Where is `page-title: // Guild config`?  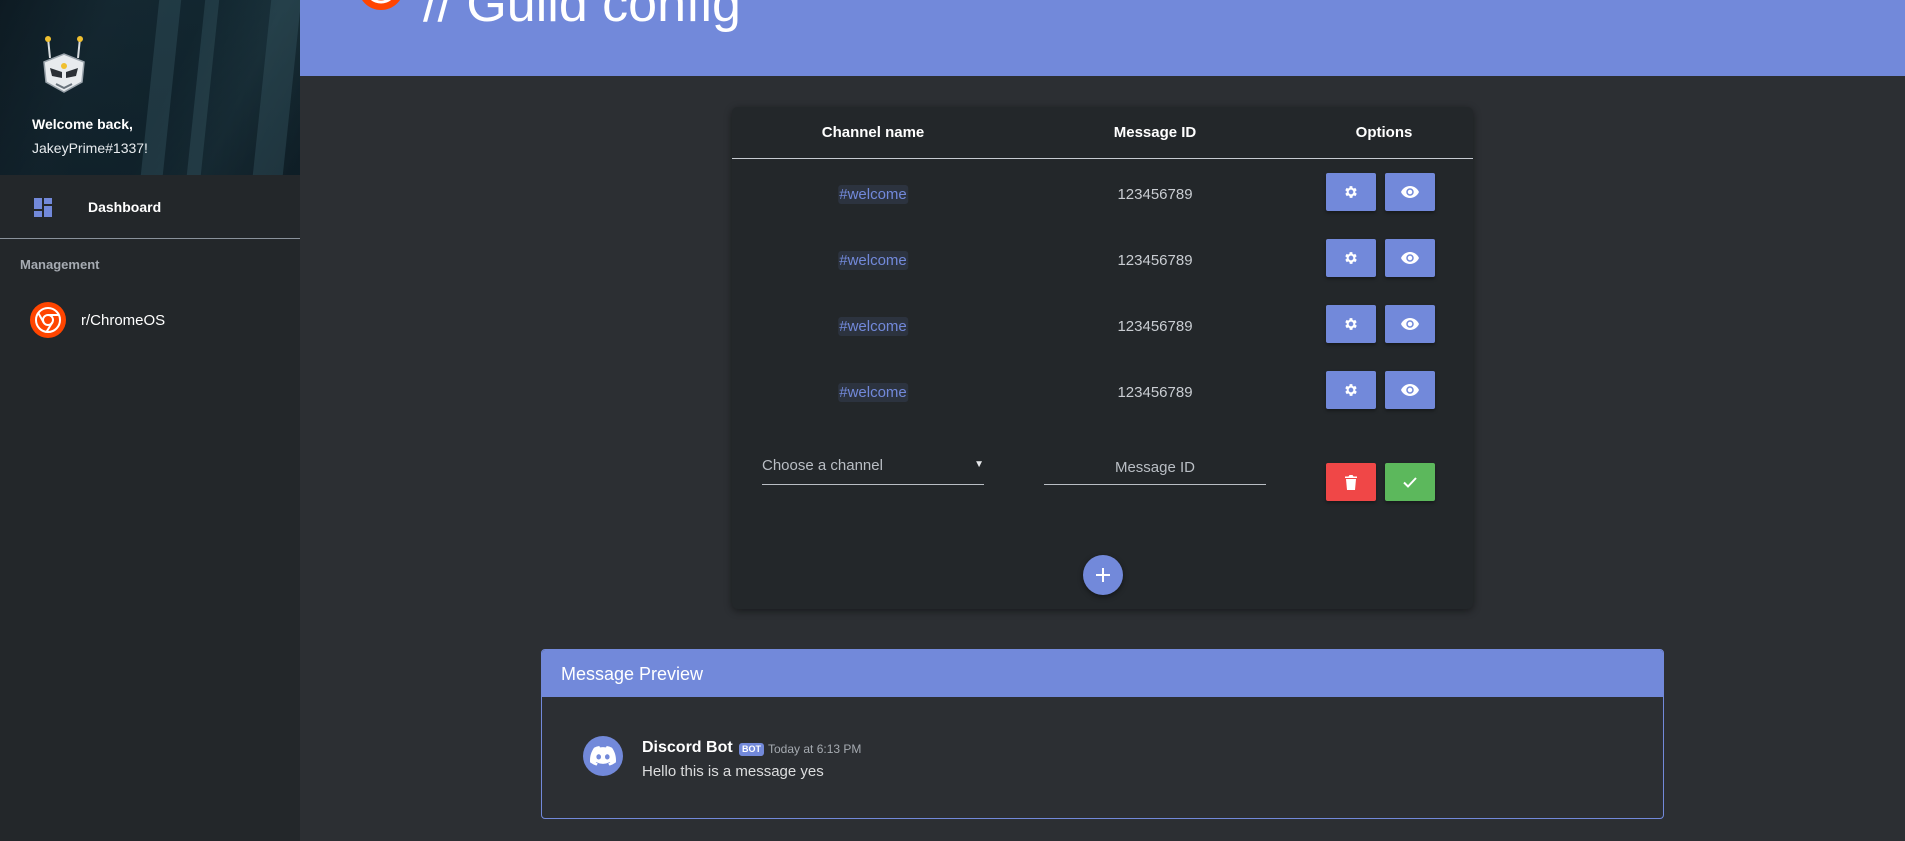
page-title: // Guild config is located at coordinates (582, 16).